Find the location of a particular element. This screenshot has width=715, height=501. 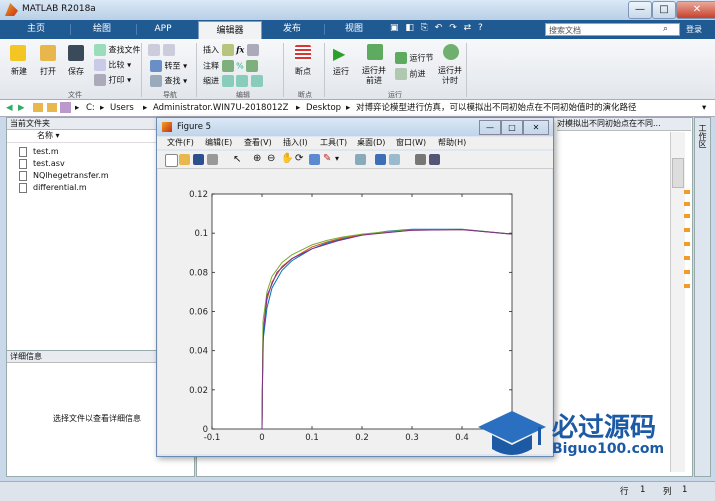

indent-icon is located at coordinates (227, 81).